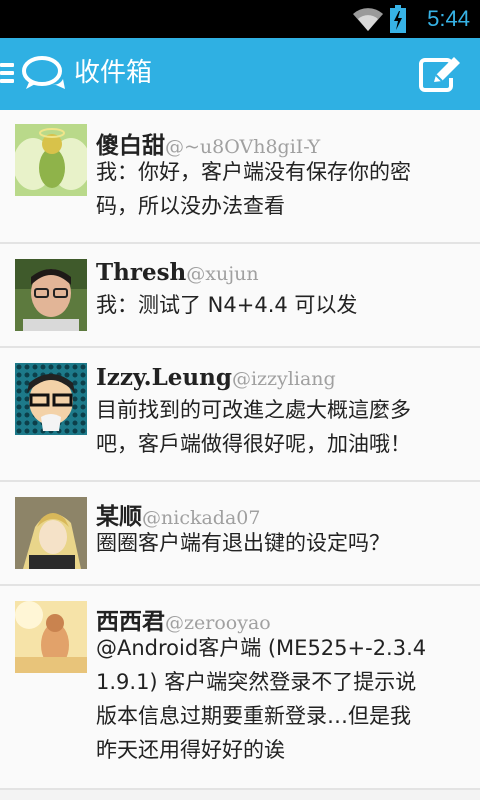 Image resolution: width=480 pixels, height=800 pixels. I want to click on message-text: 我：你好，客户端没有保存你的密 码，所以没办法查看, so click(281, 189).